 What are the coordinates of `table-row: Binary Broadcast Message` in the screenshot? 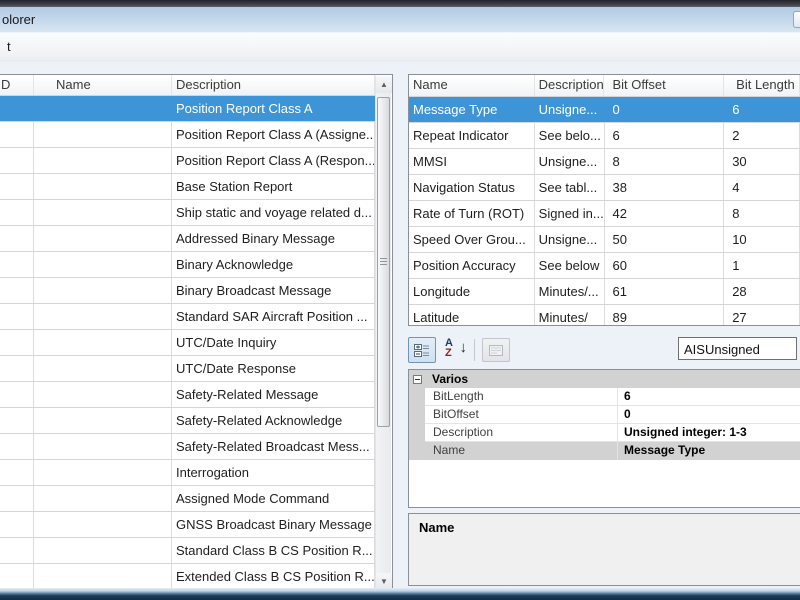 It's located at (188, 291).